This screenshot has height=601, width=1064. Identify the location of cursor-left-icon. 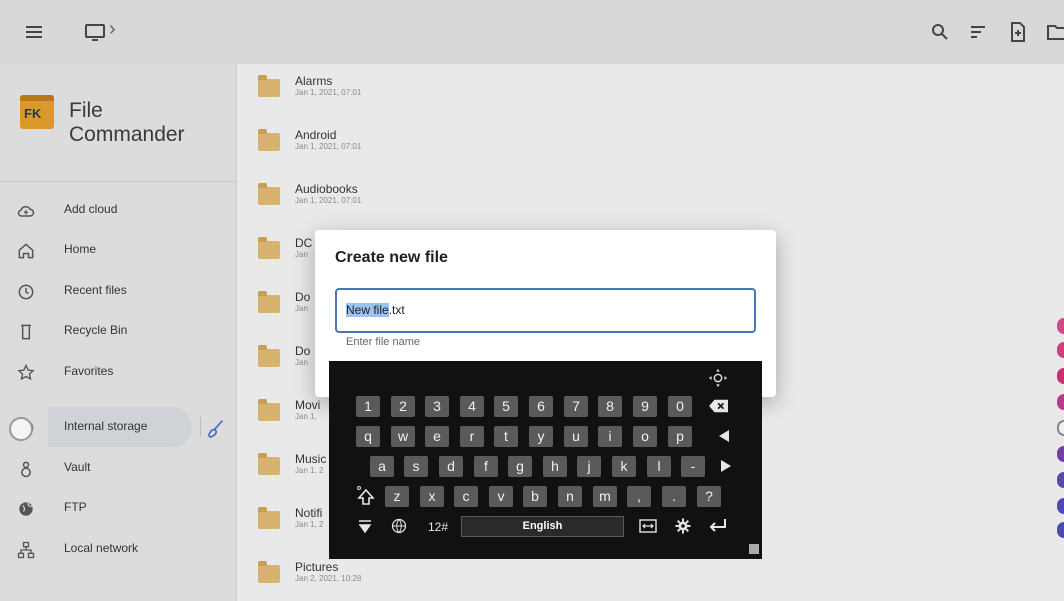
(724, 437).